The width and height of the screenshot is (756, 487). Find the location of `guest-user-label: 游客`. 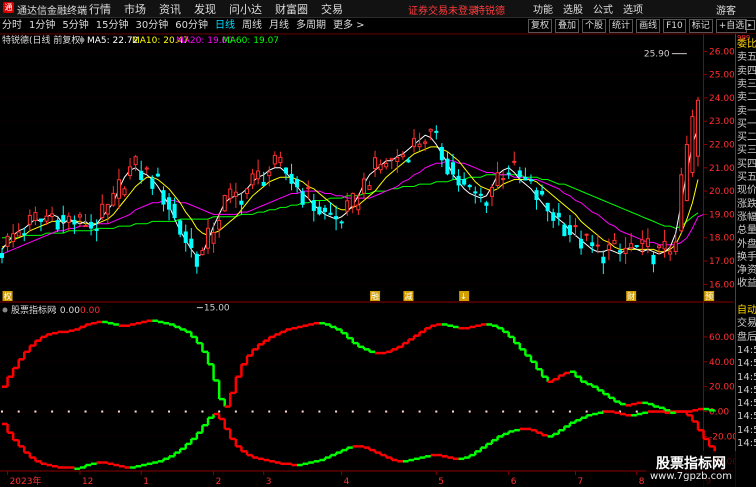

guest-user-label: 游客 is located at coordinates (726, 9).